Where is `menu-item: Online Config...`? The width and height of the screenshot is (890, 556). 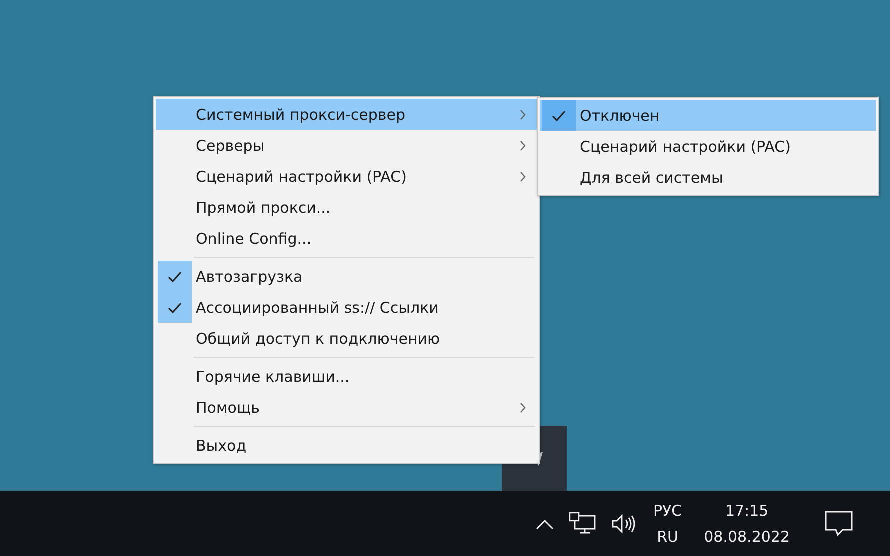 menu-item: Online Config... is located at coordinates (346, 238).